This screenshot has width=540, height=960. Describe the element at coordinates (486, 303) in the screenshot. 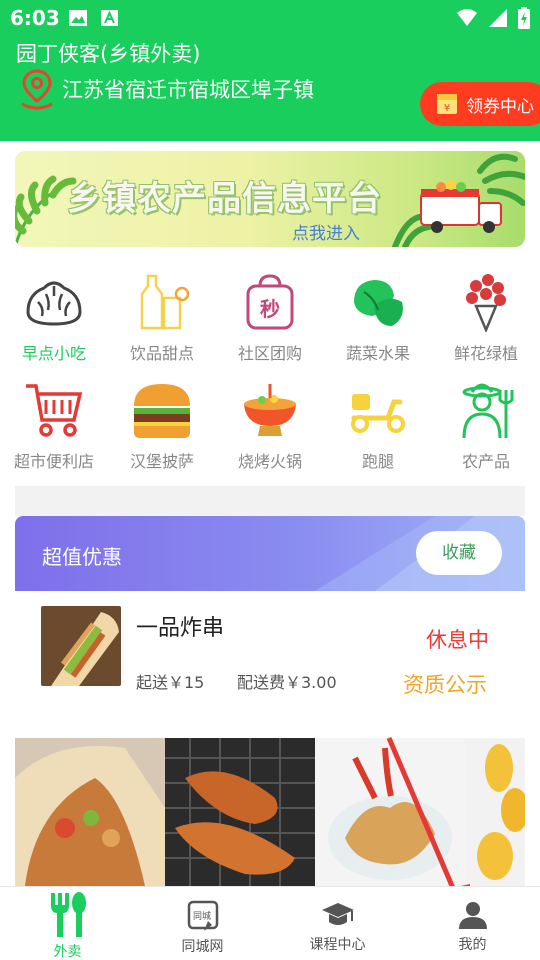

I see `flower-bouquet-icon` at that location.